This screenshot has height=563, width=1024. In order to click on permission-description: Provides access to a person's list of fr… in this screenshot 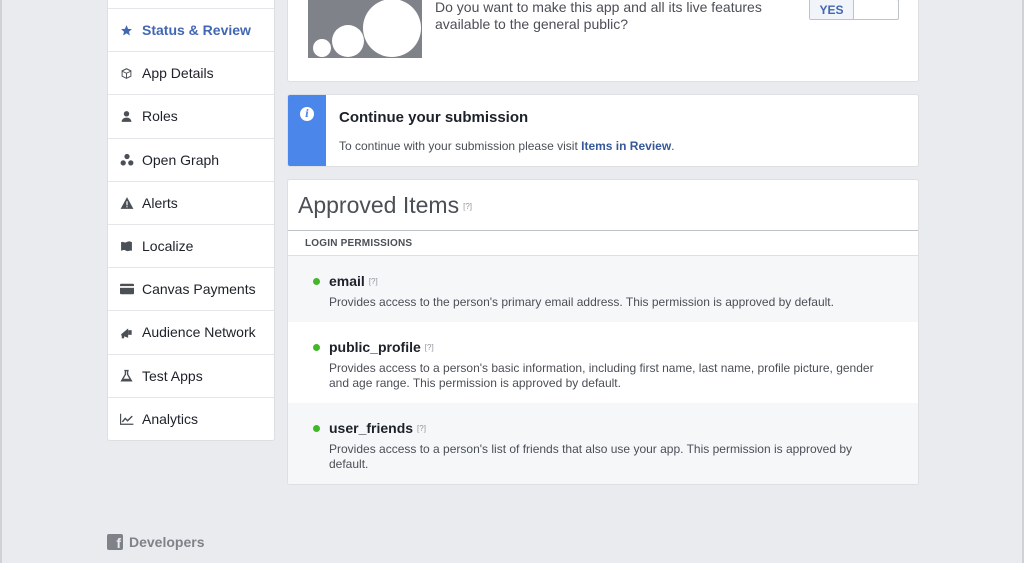, I will do `click(590, 456)`.